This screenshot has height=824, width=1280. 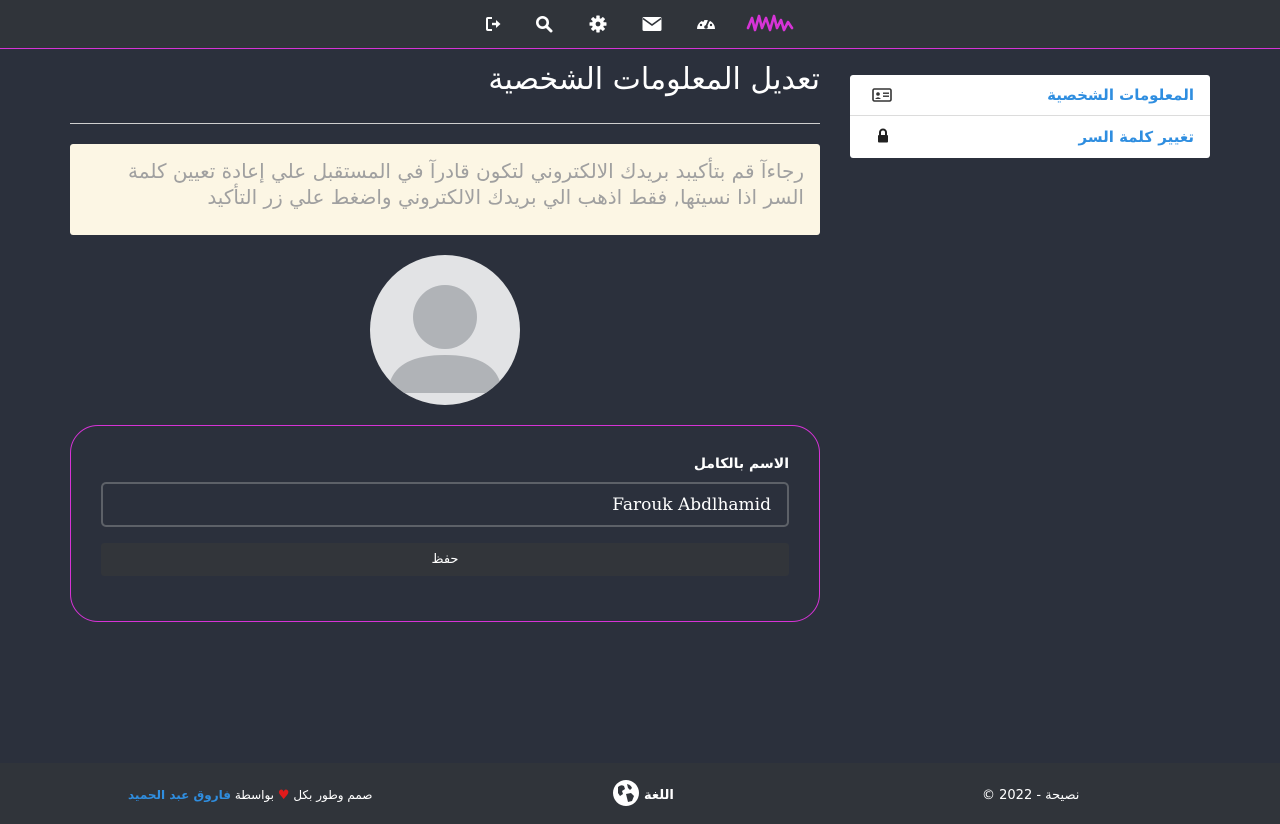 I want to click on copyright-text: © 2022 - نصيحة, so click(x=1031, y=795).